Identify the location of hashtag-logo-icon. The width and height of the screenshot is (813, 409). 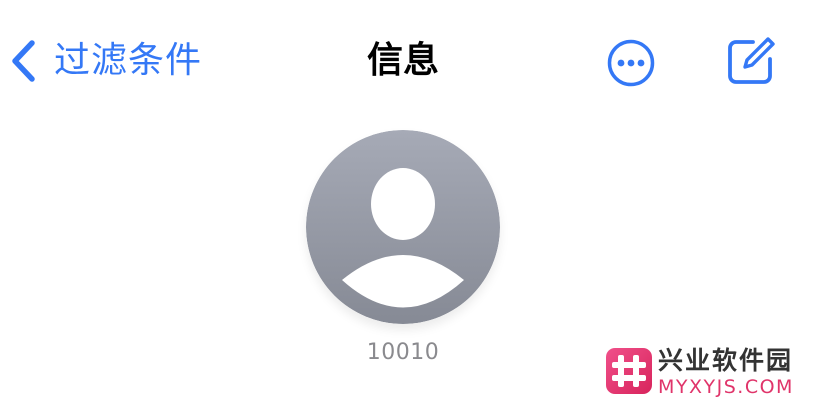
(629, 371).